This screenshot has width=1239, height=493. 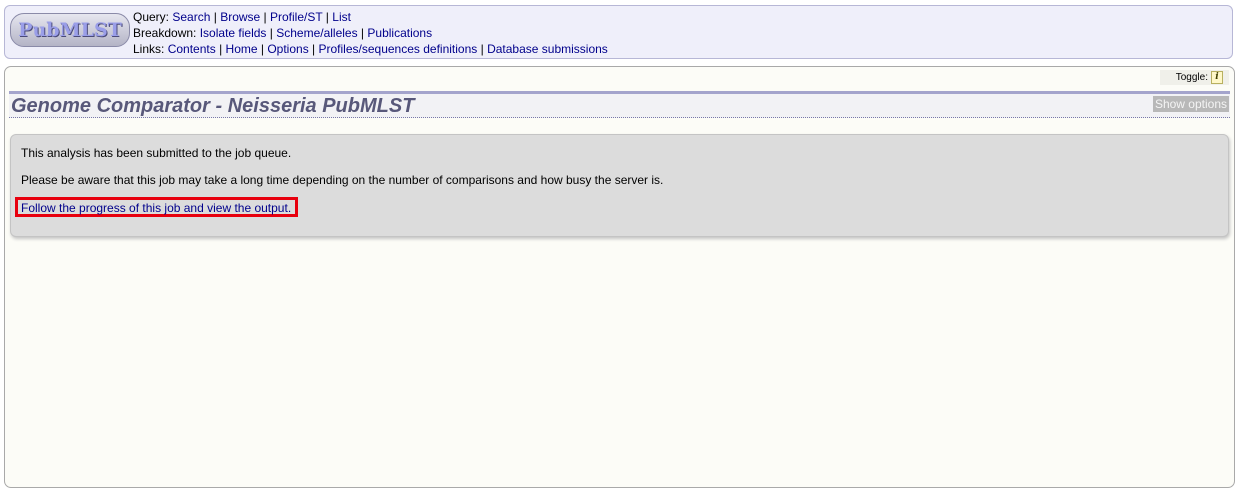 What do you see at coordinates (296, 17) in the screenshot?
I see `nav-link-profile-st: Profile/ST` at bounding box center [296, 17].